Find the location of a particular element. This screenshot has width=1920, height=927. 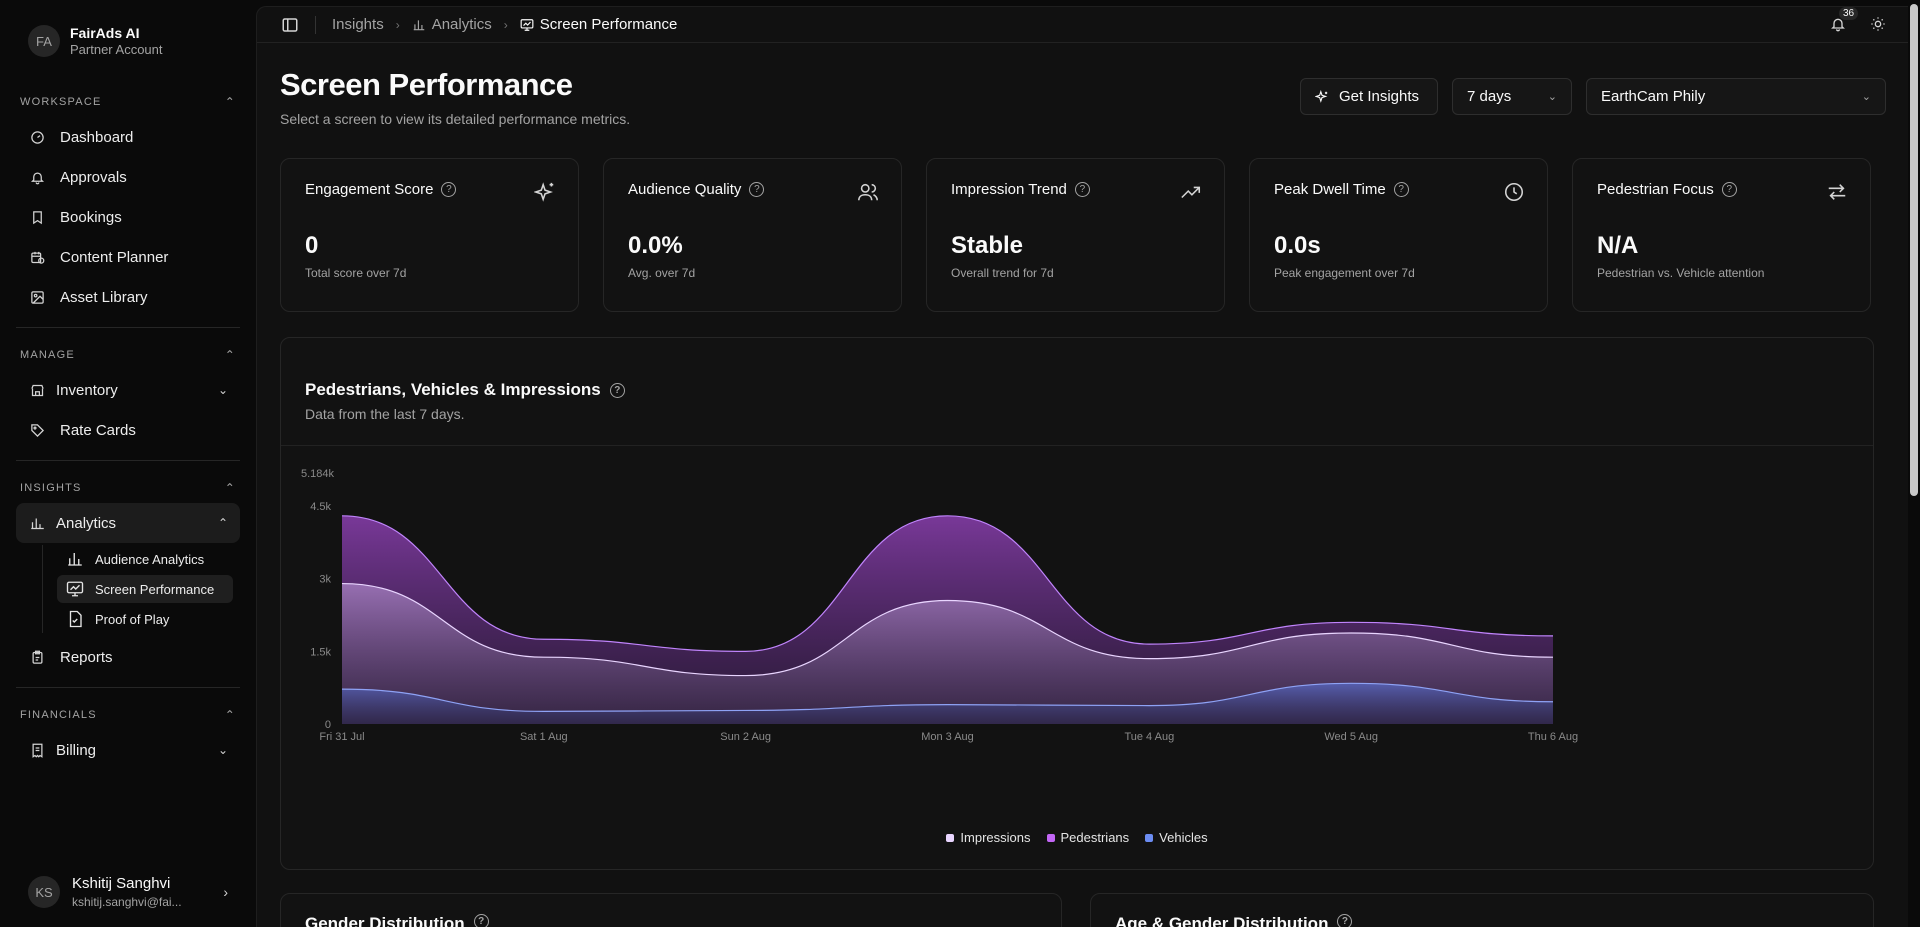

sidebar-item-label: Reports is located at coordinates (86, 657).